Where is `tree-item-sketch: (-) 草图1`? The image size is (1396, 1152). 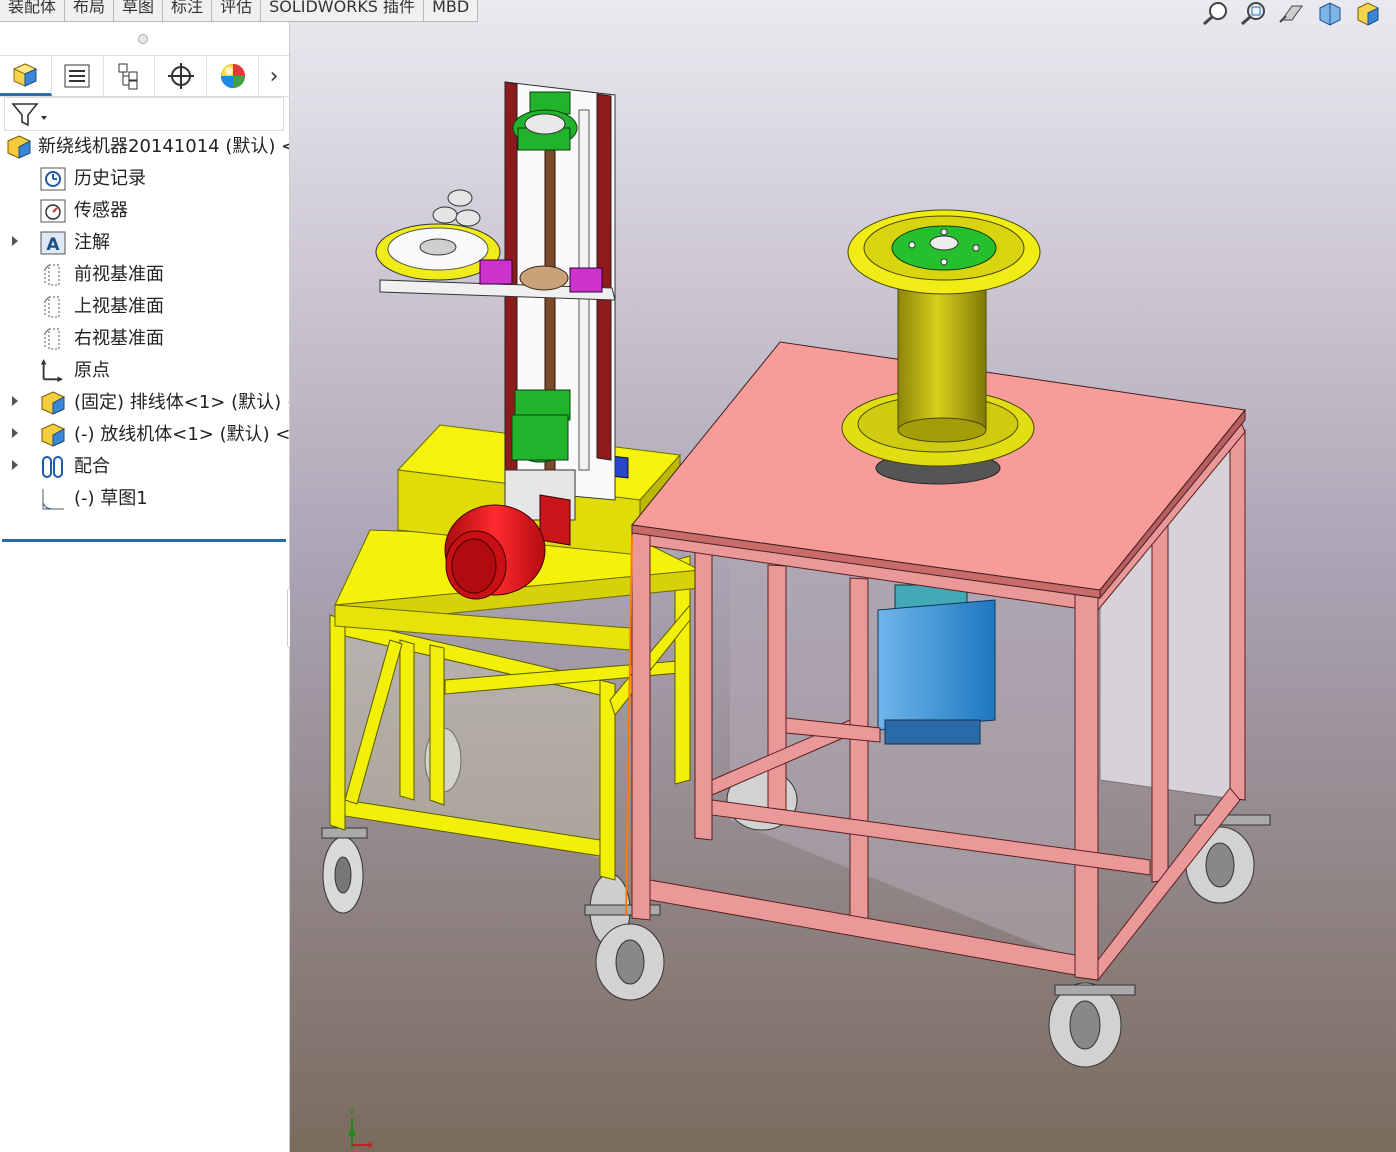
tree-item-sketch: (-) 草图1 is located at coordinates (144, 499).